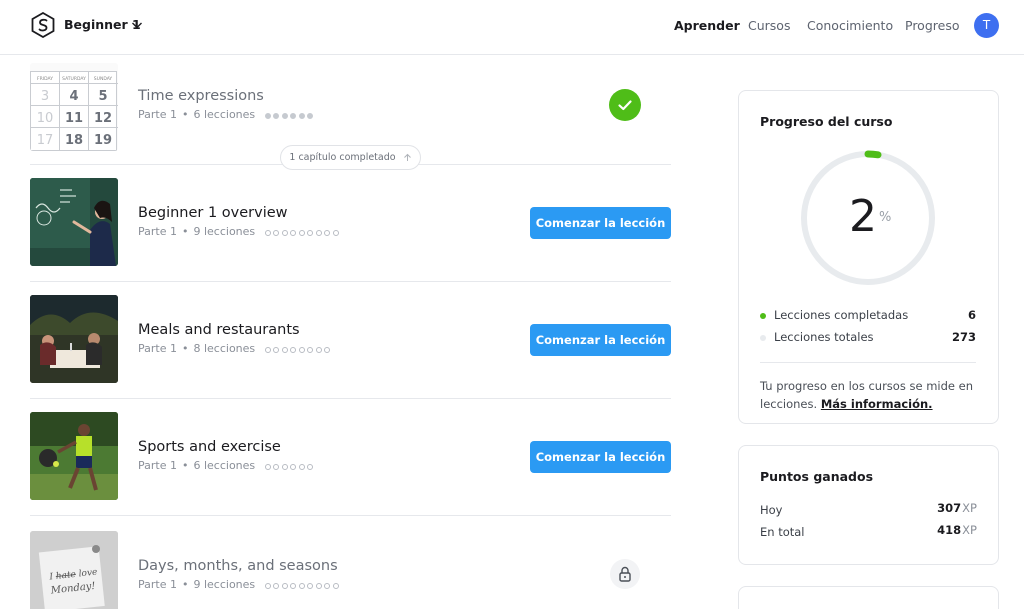  I want to click on restaurant-image, so click(74, 339).